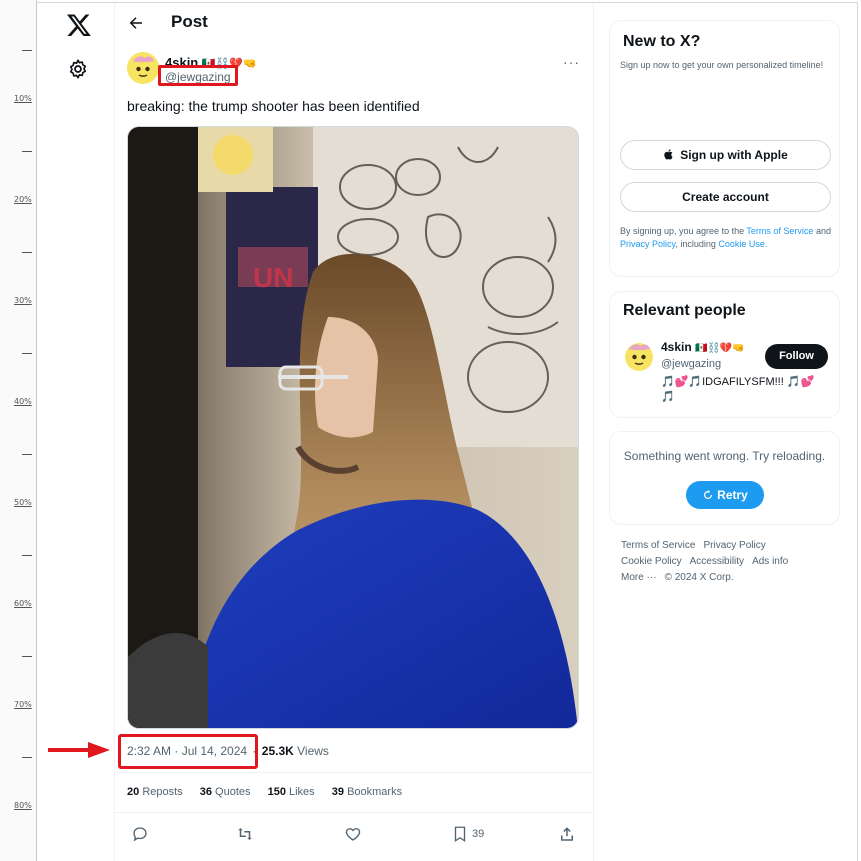 The width and height of the screenshot is (861, 861). Describe the element at coordinates (313, 751) in the screenshot. I see `views-label: Views` at that location.